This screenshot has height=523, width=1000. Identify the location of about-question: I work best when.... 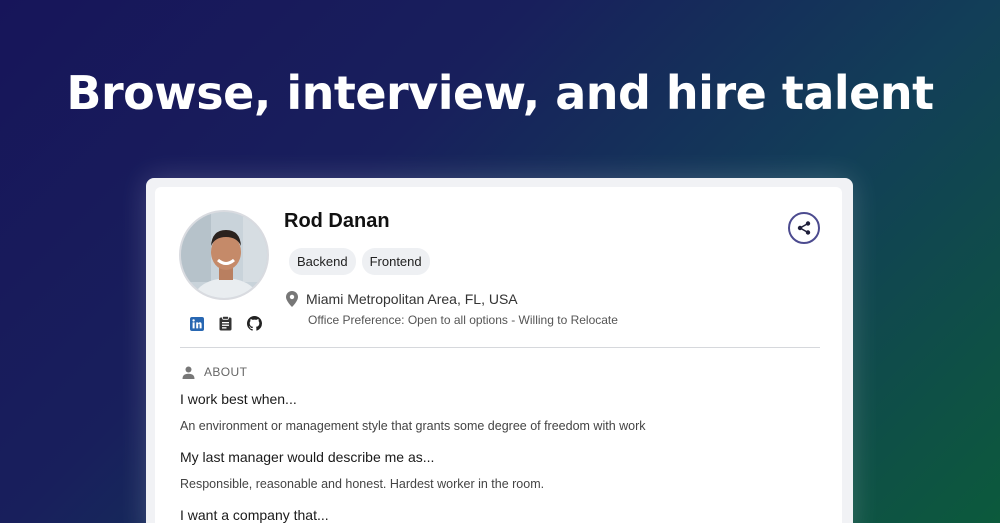
(238, 399).